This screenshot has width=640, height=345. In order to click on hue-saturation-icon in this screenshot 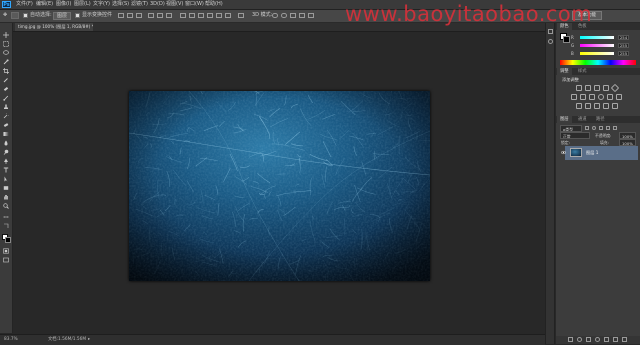, I will do `click(574, 97)`.